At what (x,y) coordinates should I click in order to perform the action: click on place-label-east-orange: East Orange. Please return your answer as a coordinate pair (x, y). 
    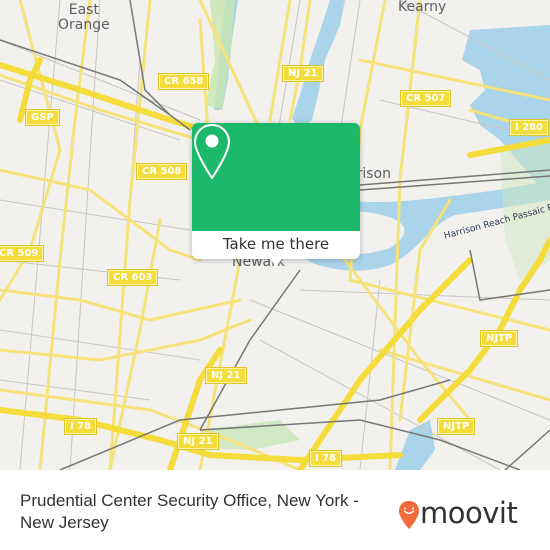
    Looking at the image, I should click on (84, 18).